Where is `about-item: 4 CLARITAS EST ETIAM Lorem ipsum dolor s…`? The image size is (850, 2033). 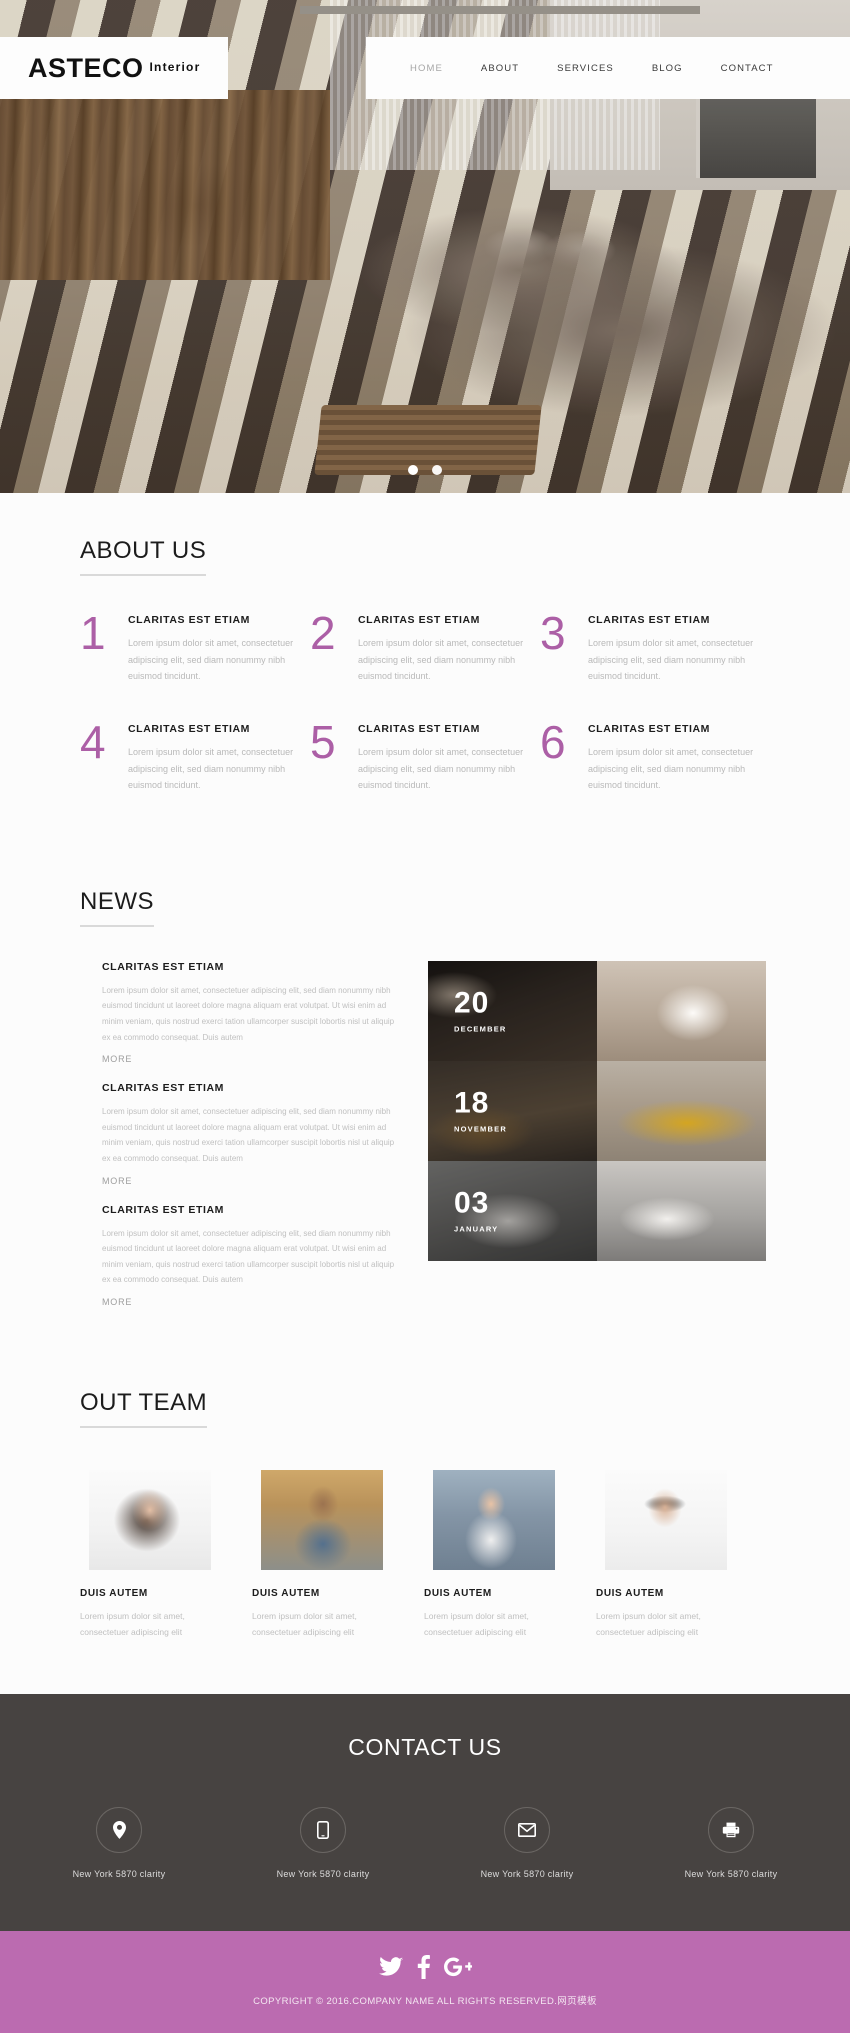
about-item: 4 CLARITAS EST ETIAM Lorem ipsum dolor s… is located at coordinates (195, 756).